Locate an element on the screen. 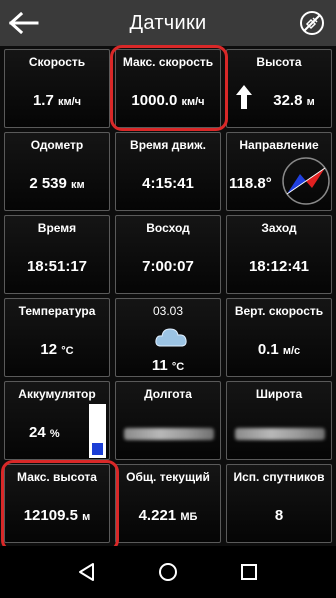 The image size is (336, 598). tile-sunset: Заход 18:12:41 is located at coordinates (279, 254).